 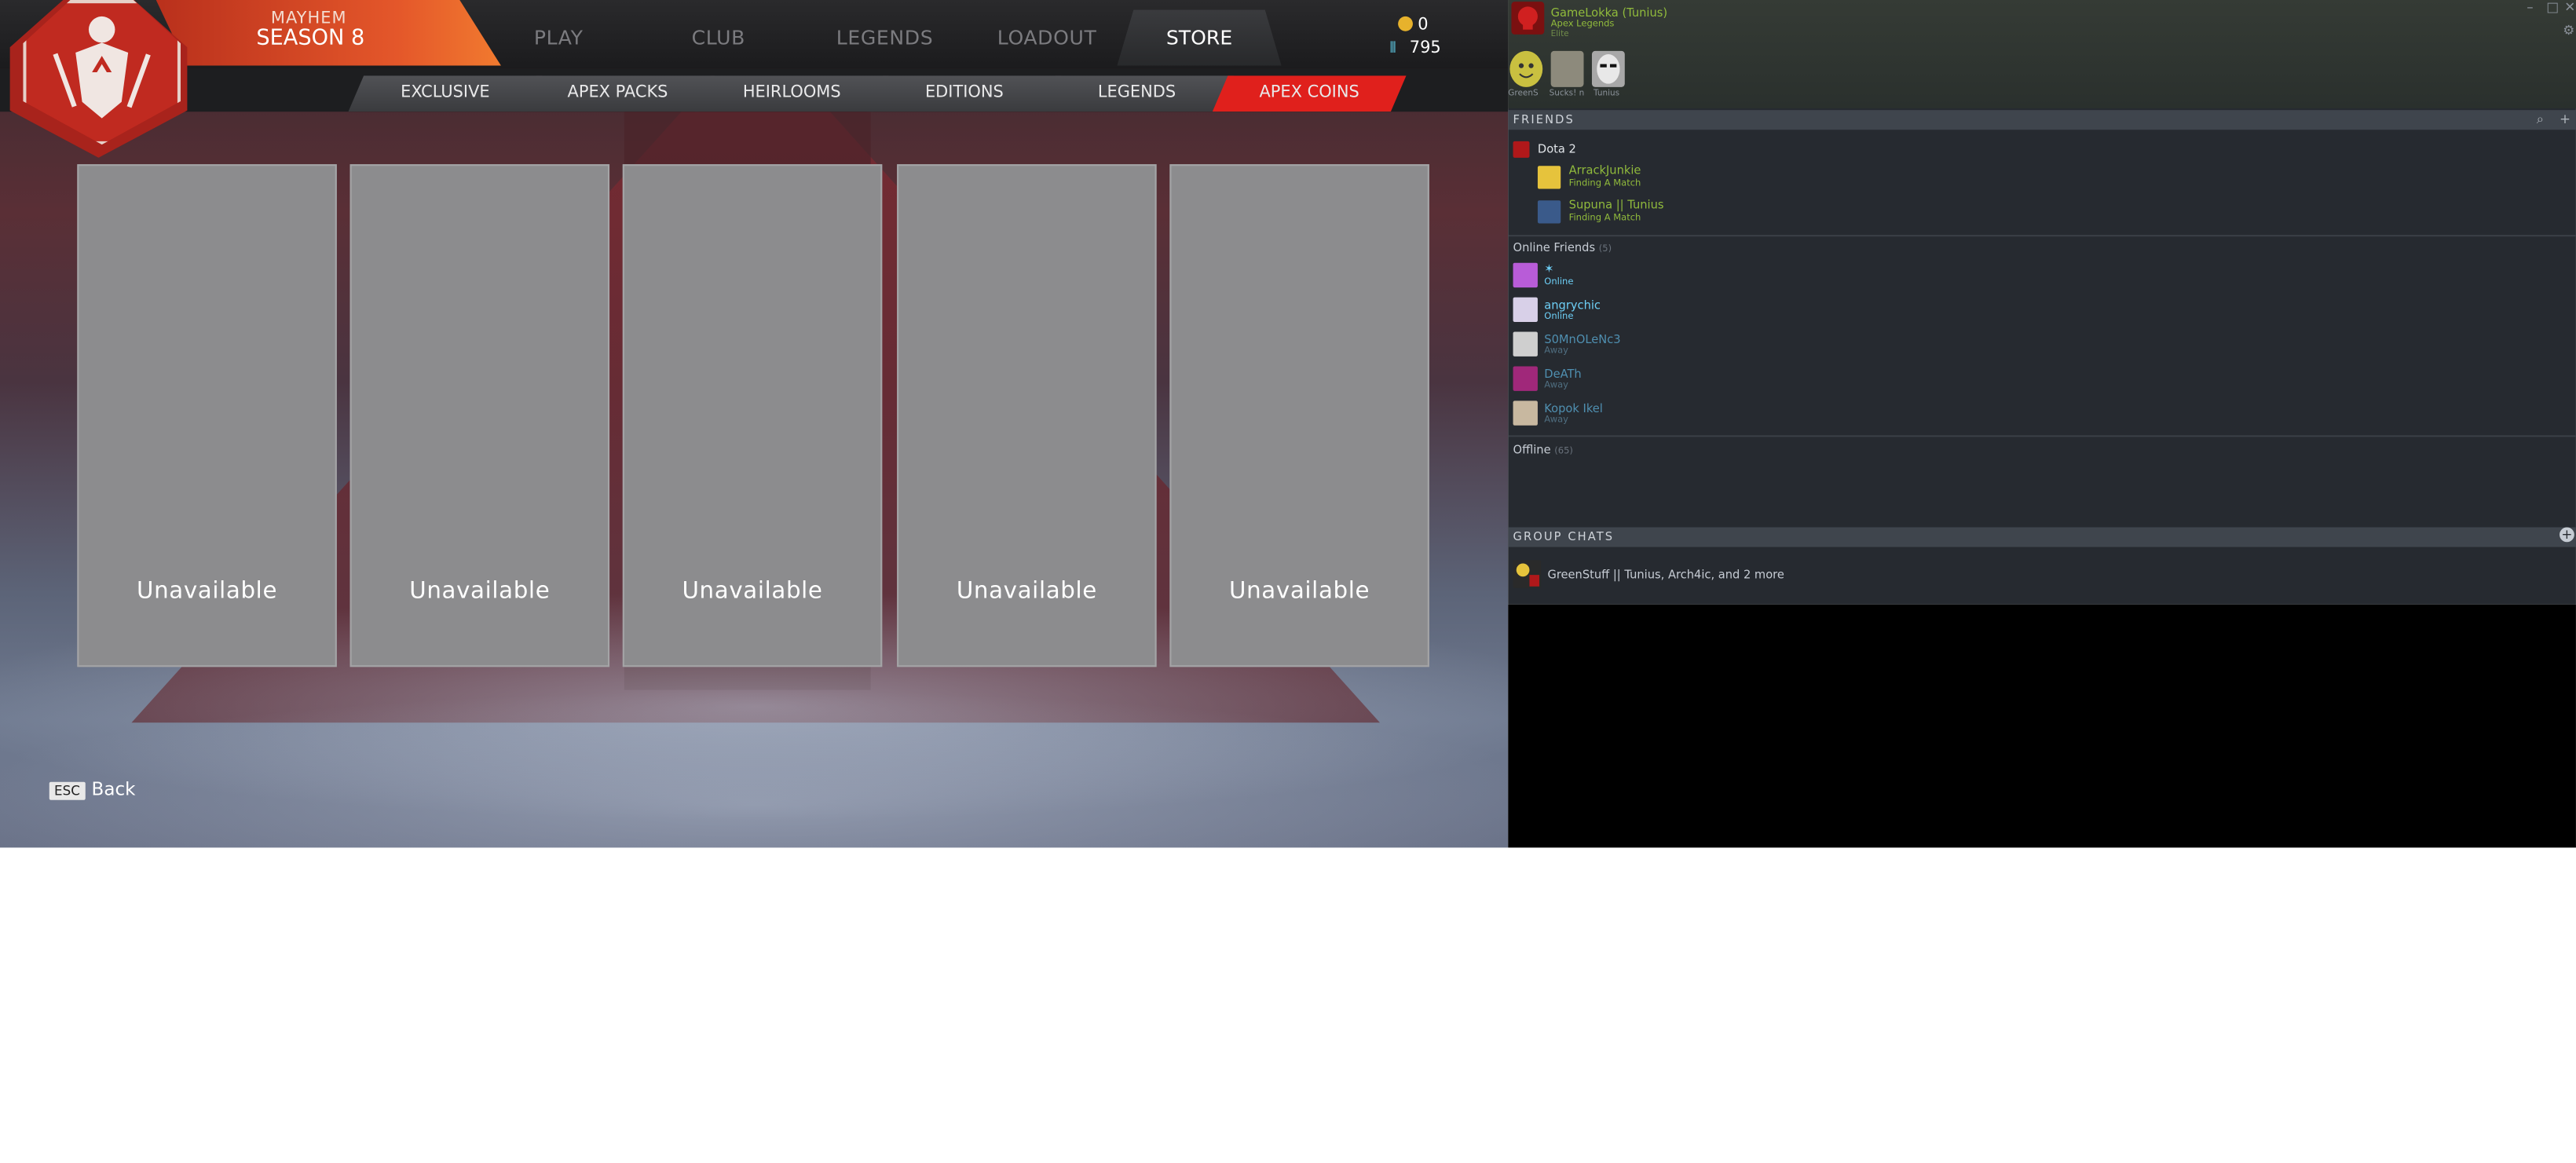 I want to click on user-game-status: Apex Legends, so click(x=1583, y=25).